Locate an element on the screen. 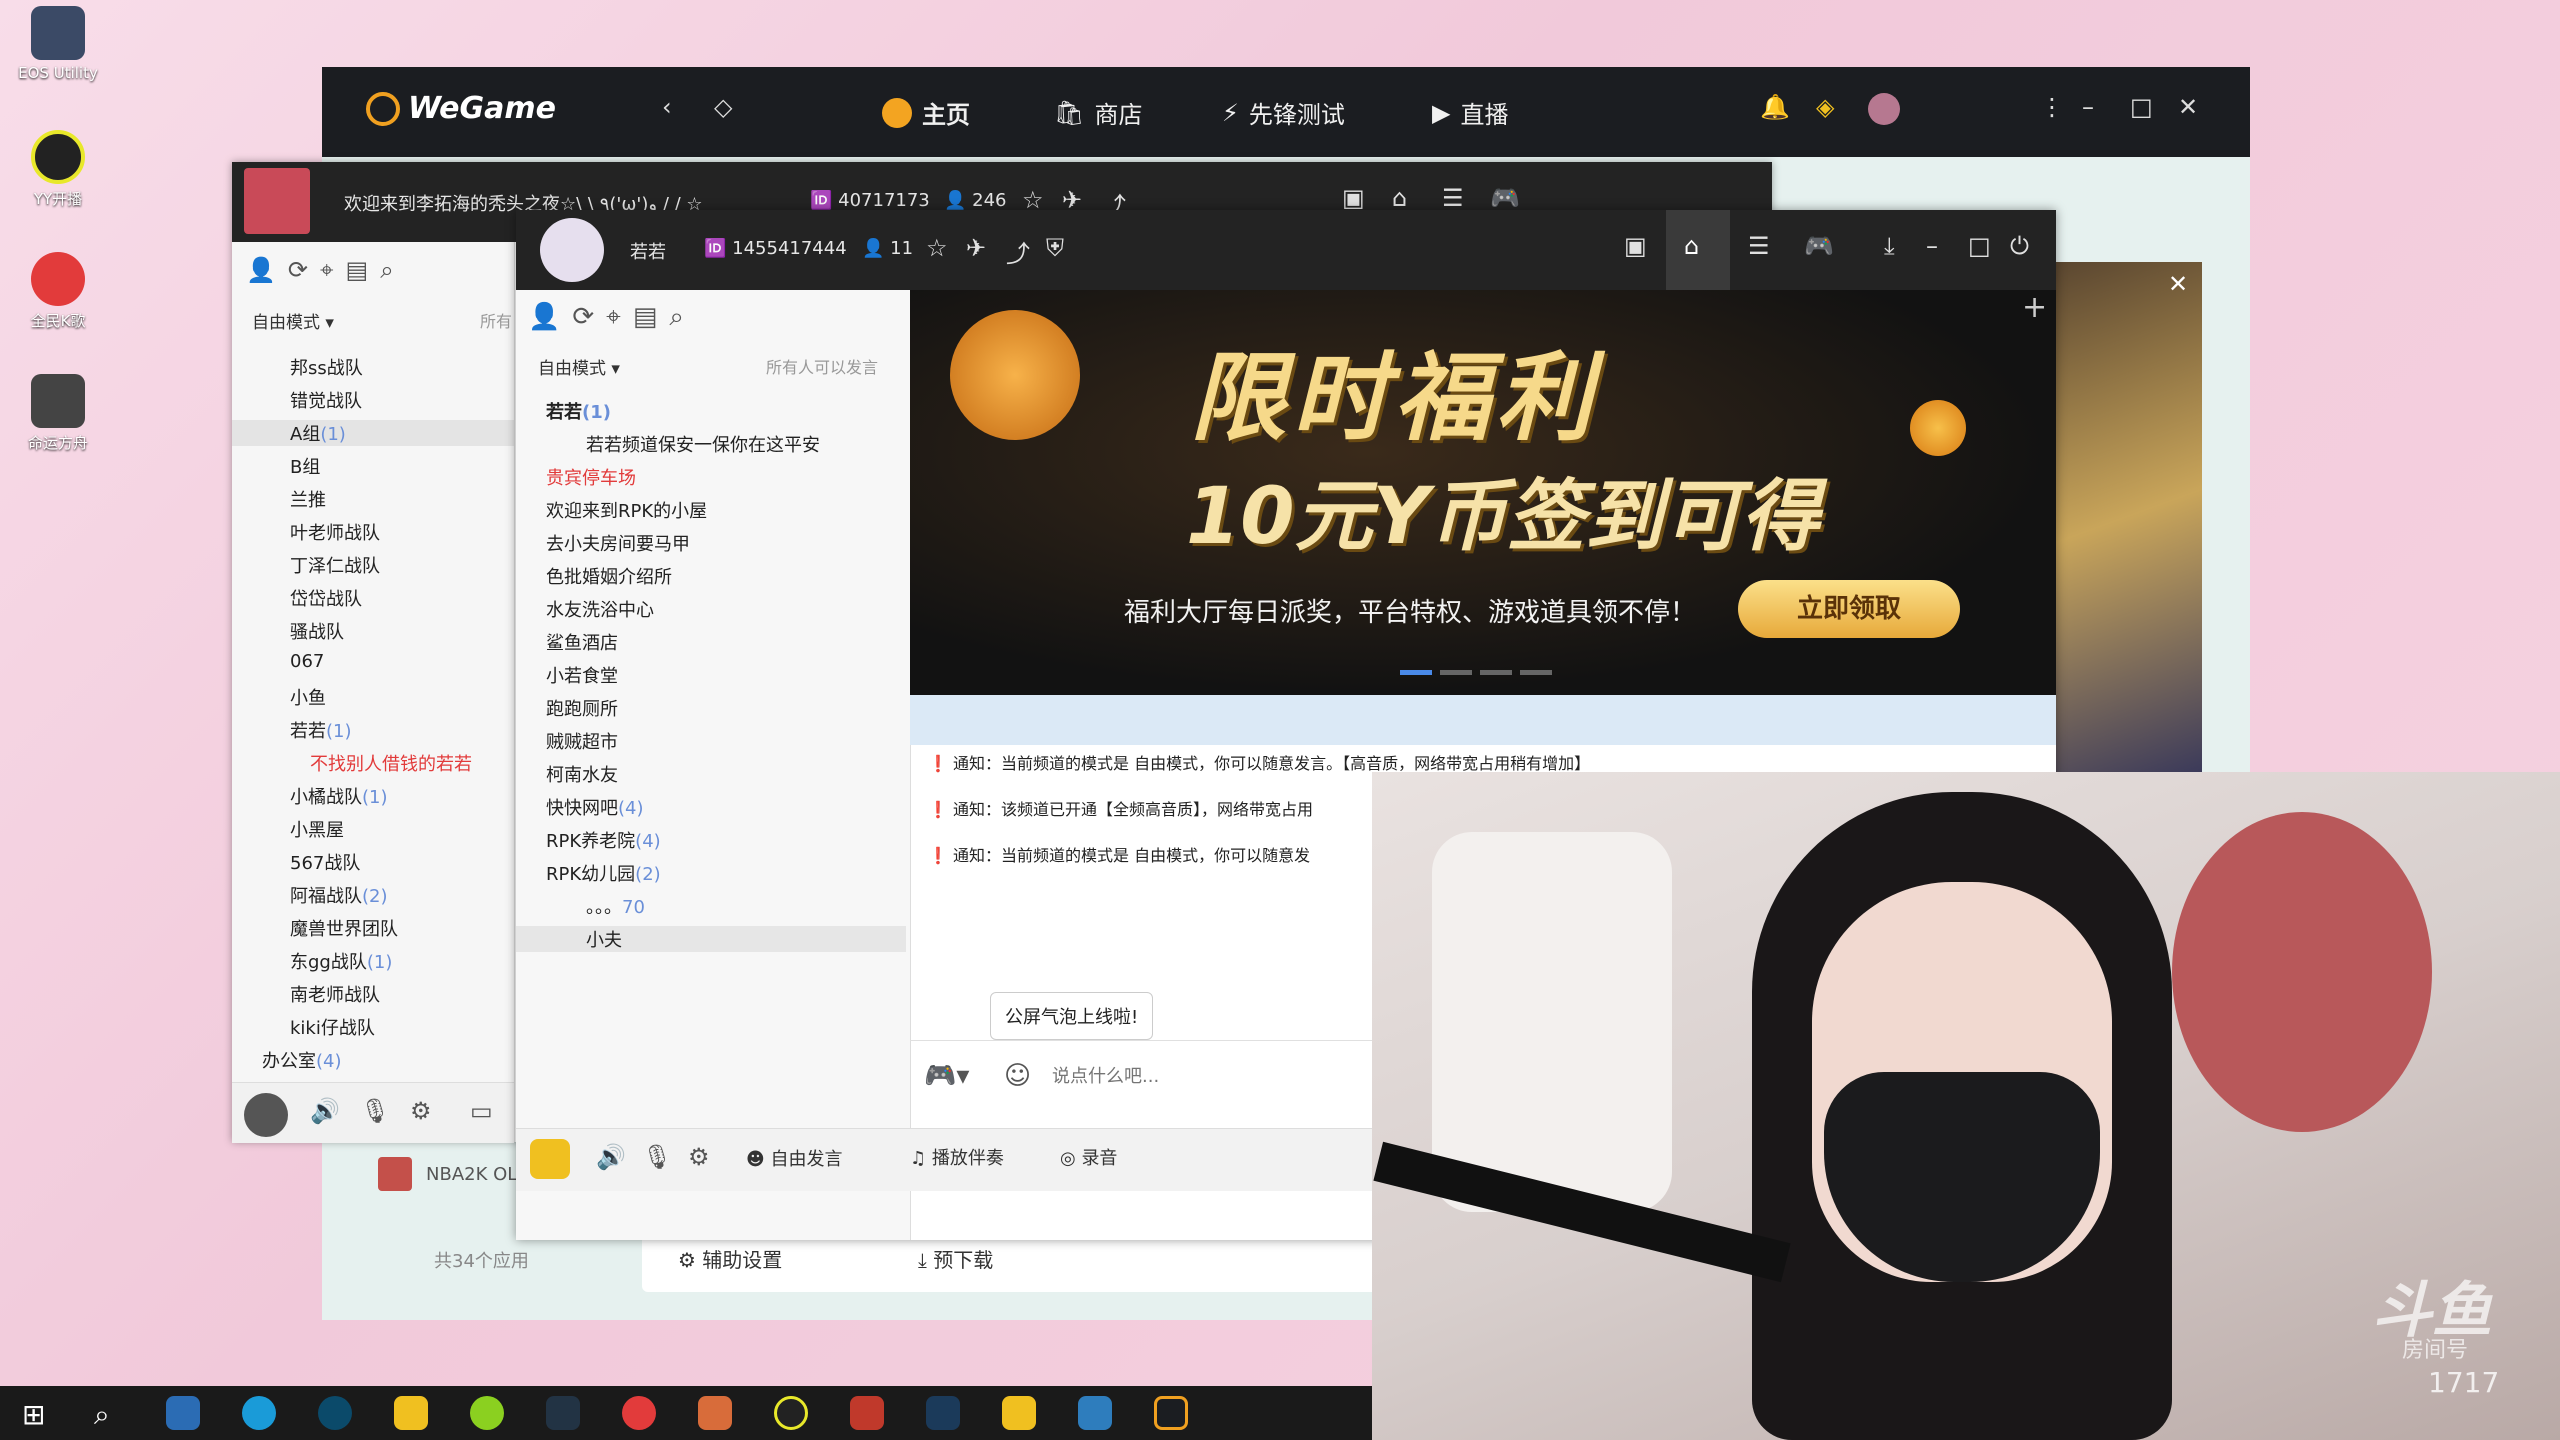 The height and width of the screenshot is (1440, 2560). tree-item: A组(1) is located at coordinates (373, 433).